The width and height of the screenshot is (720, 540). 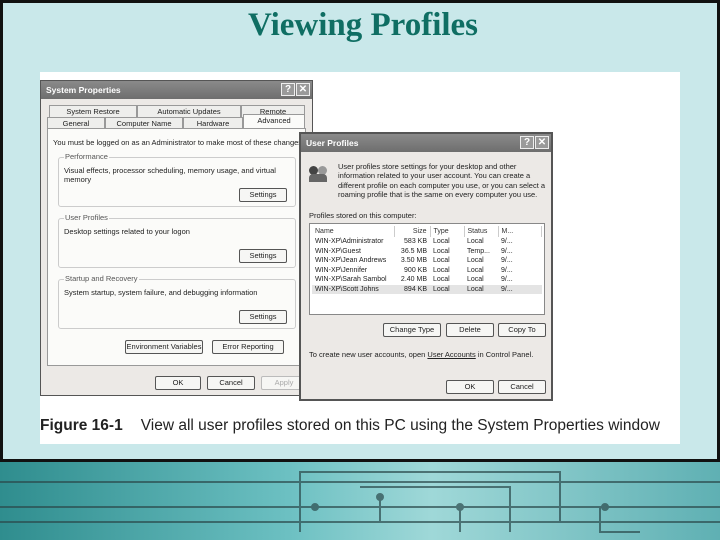 What do you see at coordinates (176, 90) in the screenshot?
I see `title-bar: System Properties ? ✕` at bounding box center [176, 90].